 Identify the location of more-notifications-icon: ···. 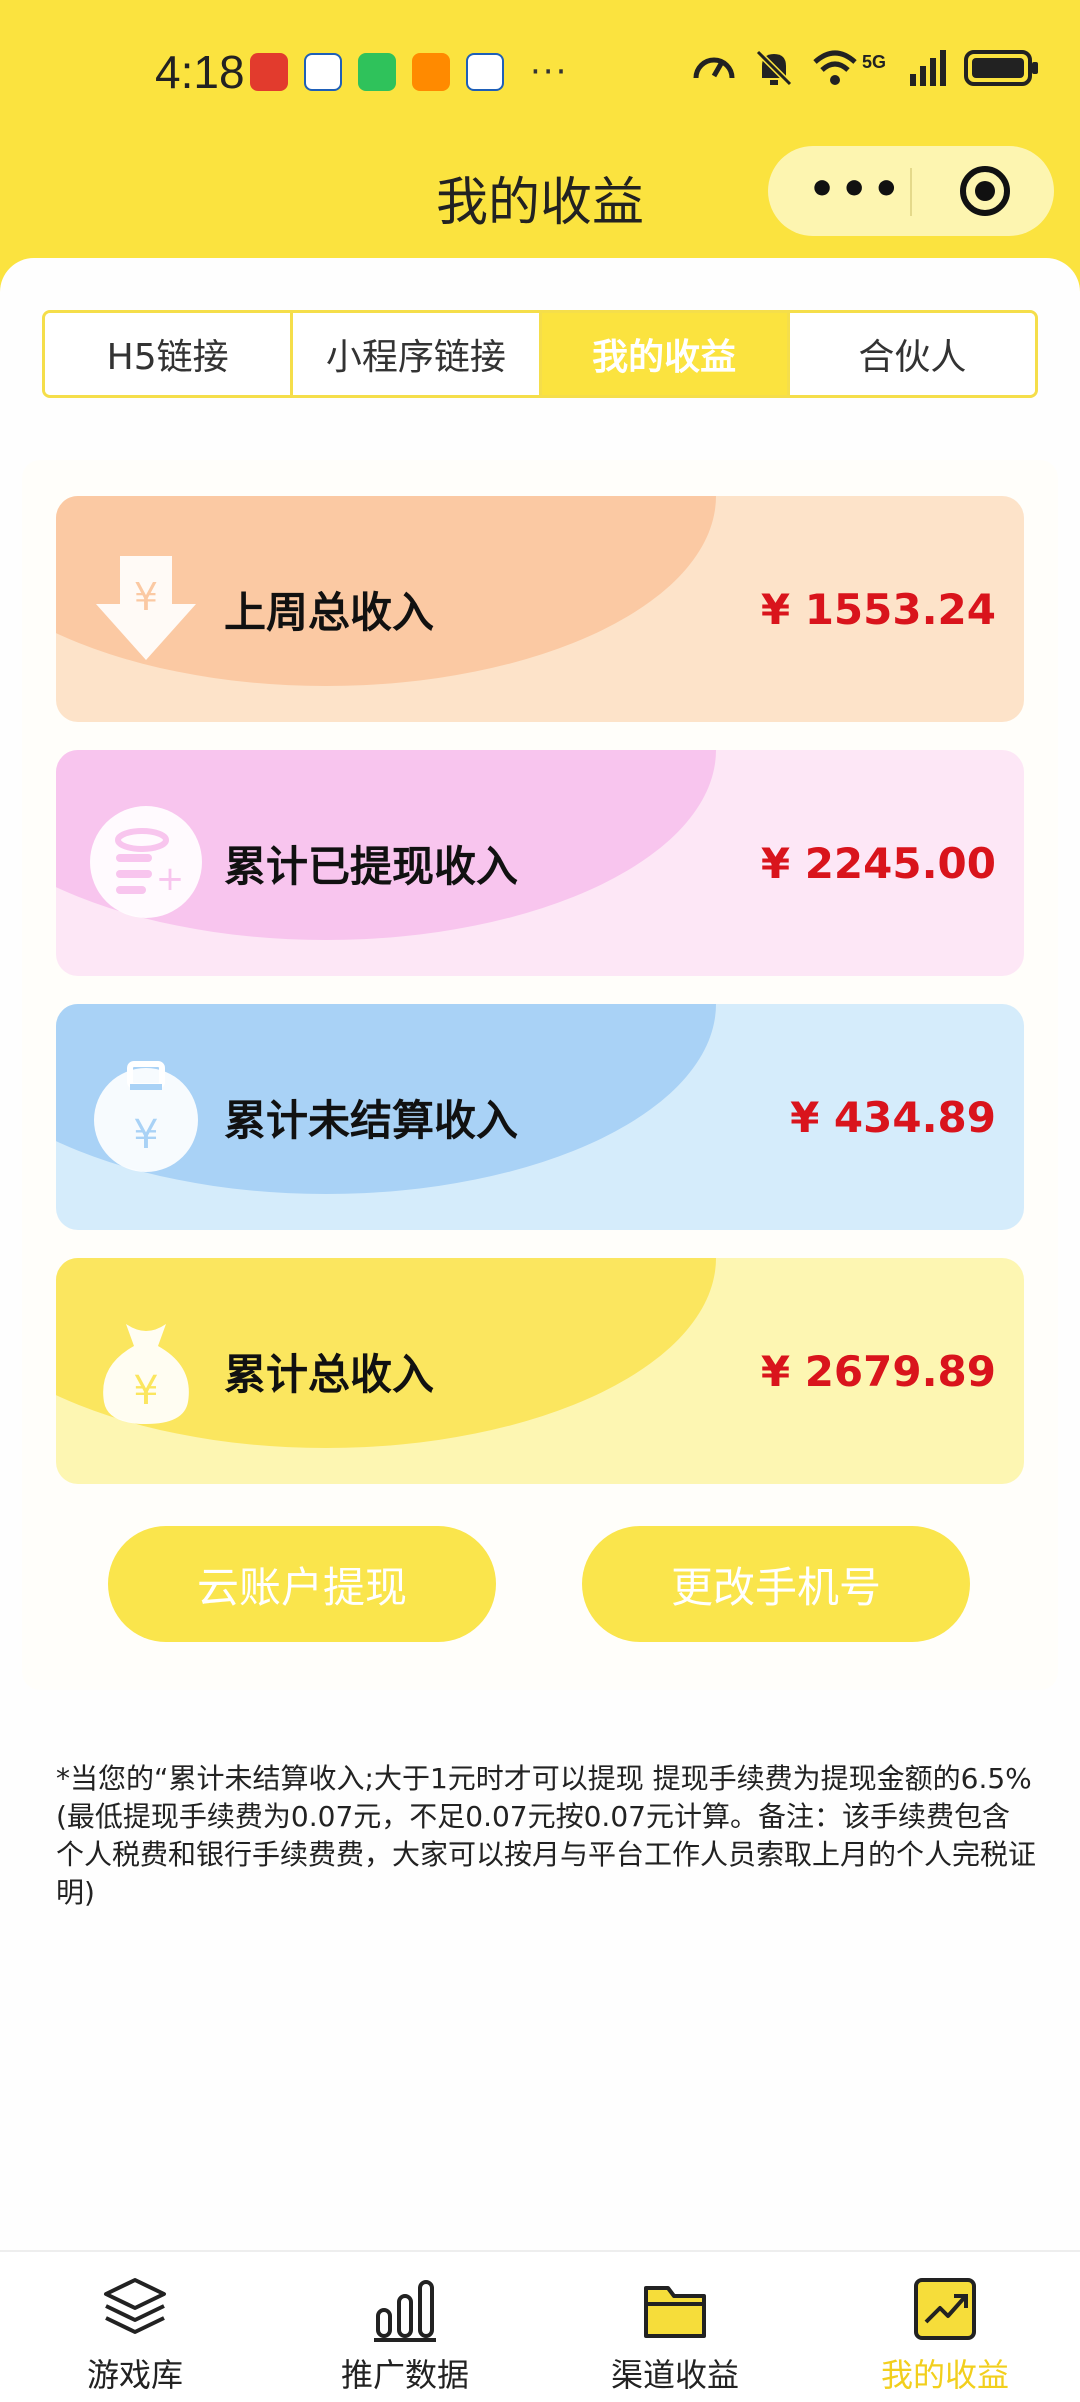
(549, 72).